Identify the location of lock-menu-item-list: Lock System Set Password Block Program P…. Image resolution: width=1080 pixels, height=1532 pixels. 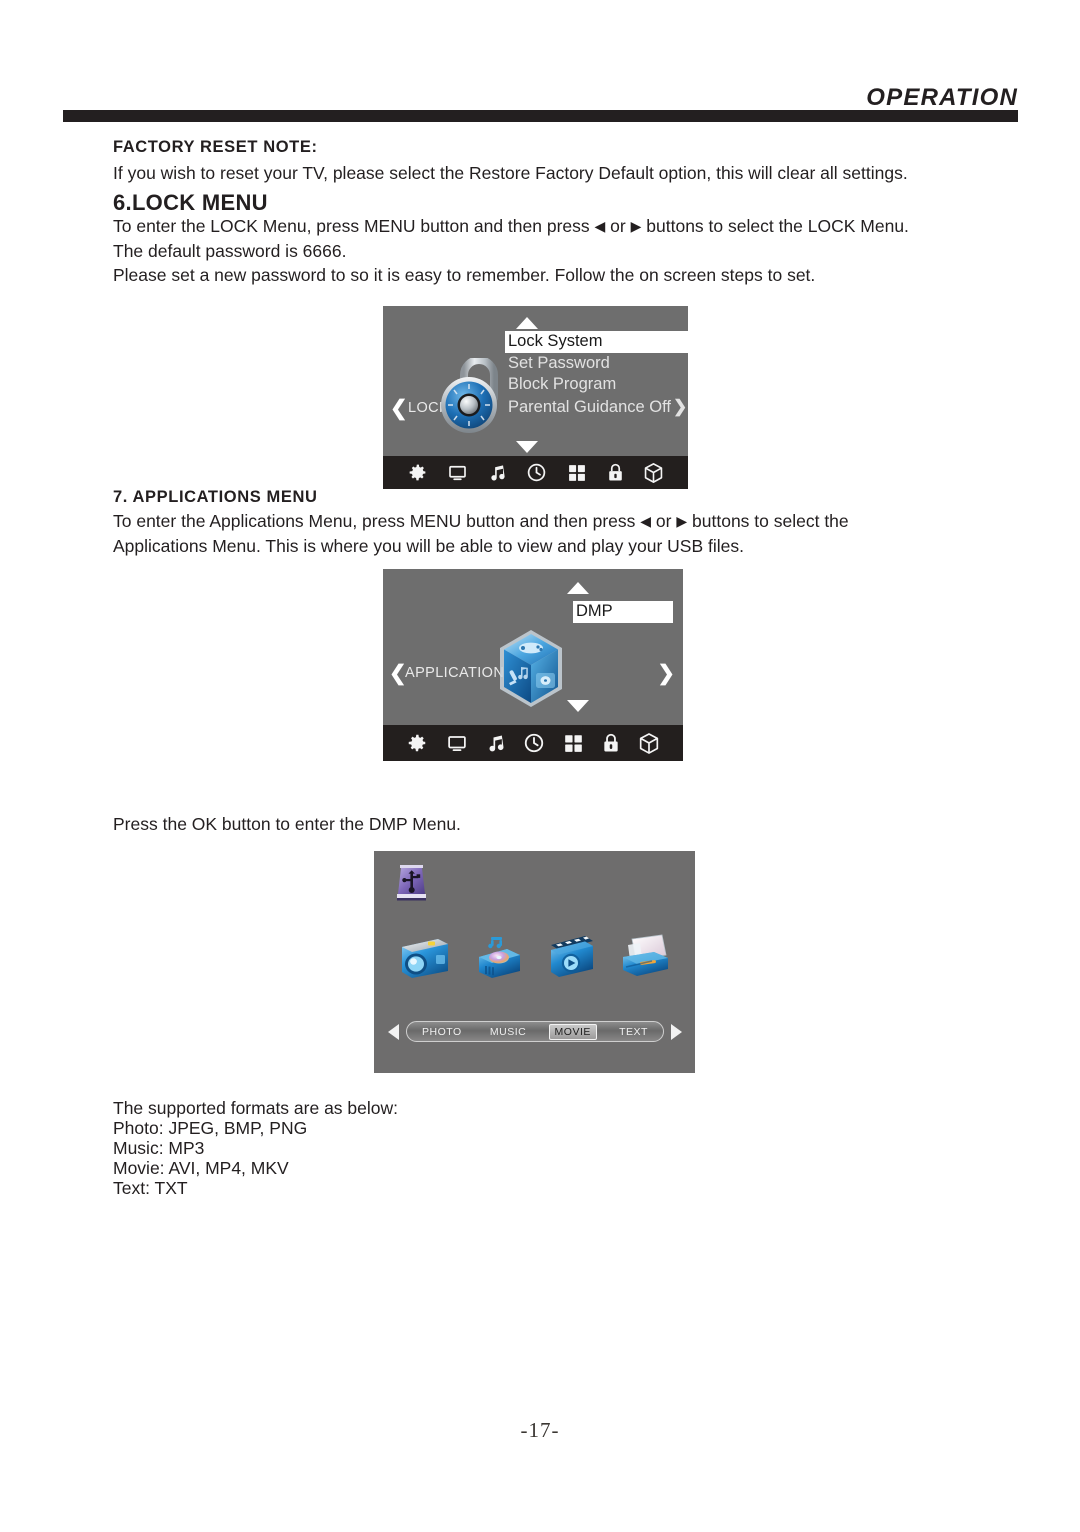
(596, 374).